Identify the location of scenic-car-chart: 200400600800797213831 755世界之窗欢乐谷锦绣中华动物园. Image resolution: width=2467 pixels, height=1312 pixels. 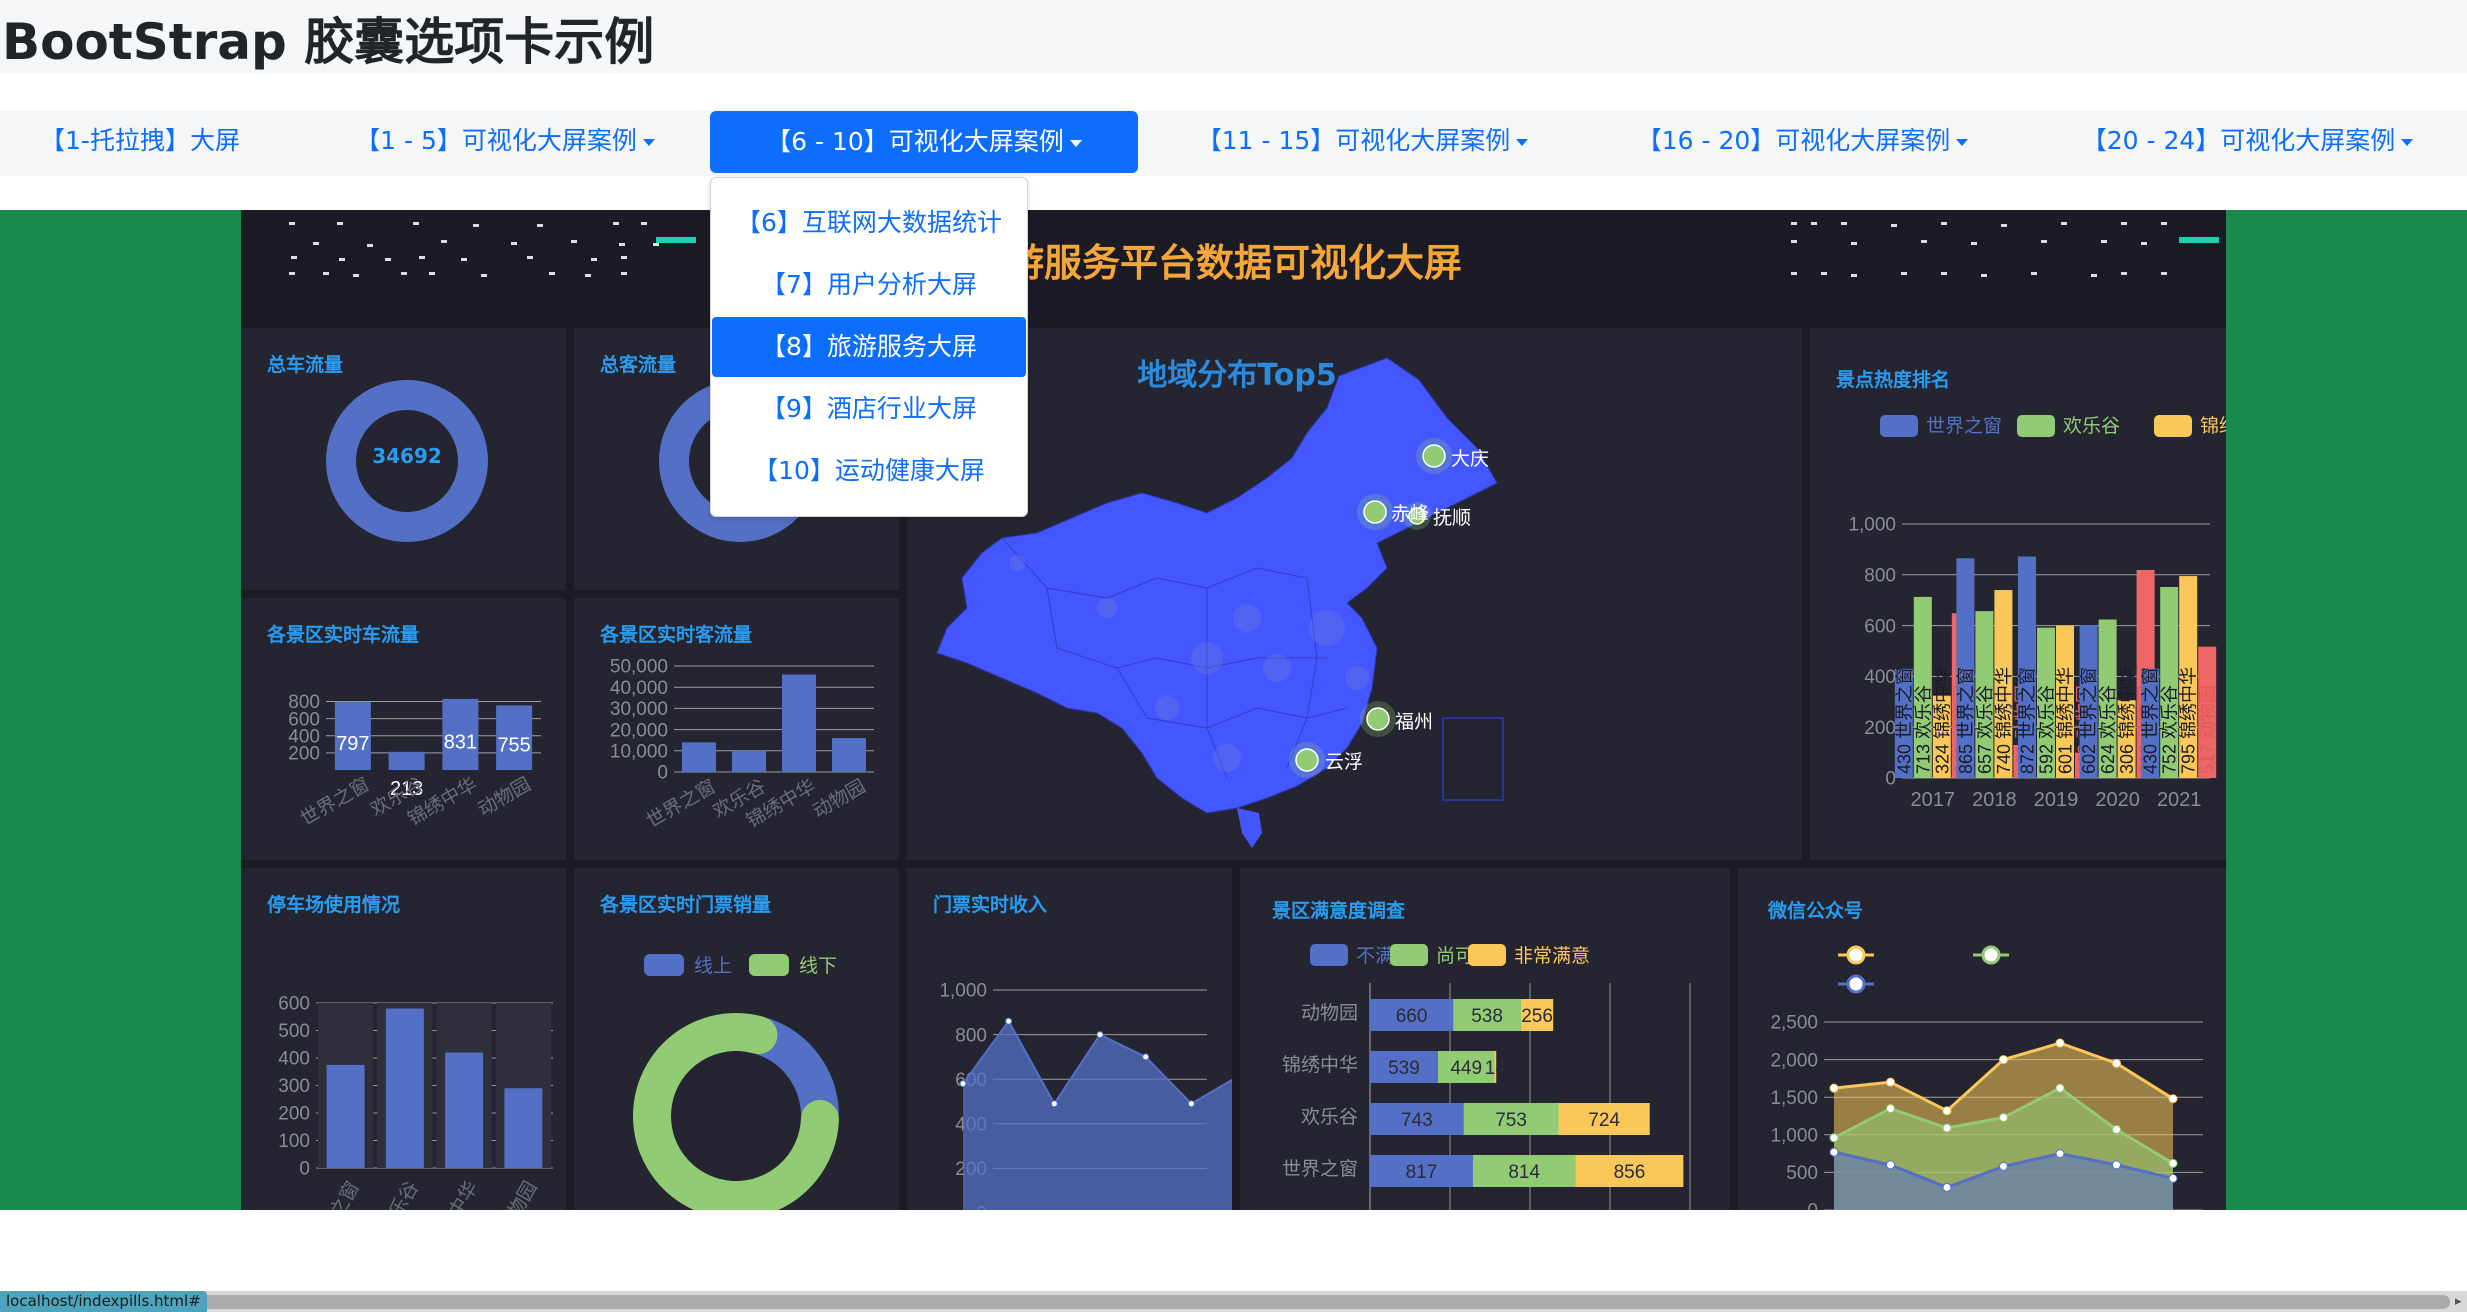
(414, 761).